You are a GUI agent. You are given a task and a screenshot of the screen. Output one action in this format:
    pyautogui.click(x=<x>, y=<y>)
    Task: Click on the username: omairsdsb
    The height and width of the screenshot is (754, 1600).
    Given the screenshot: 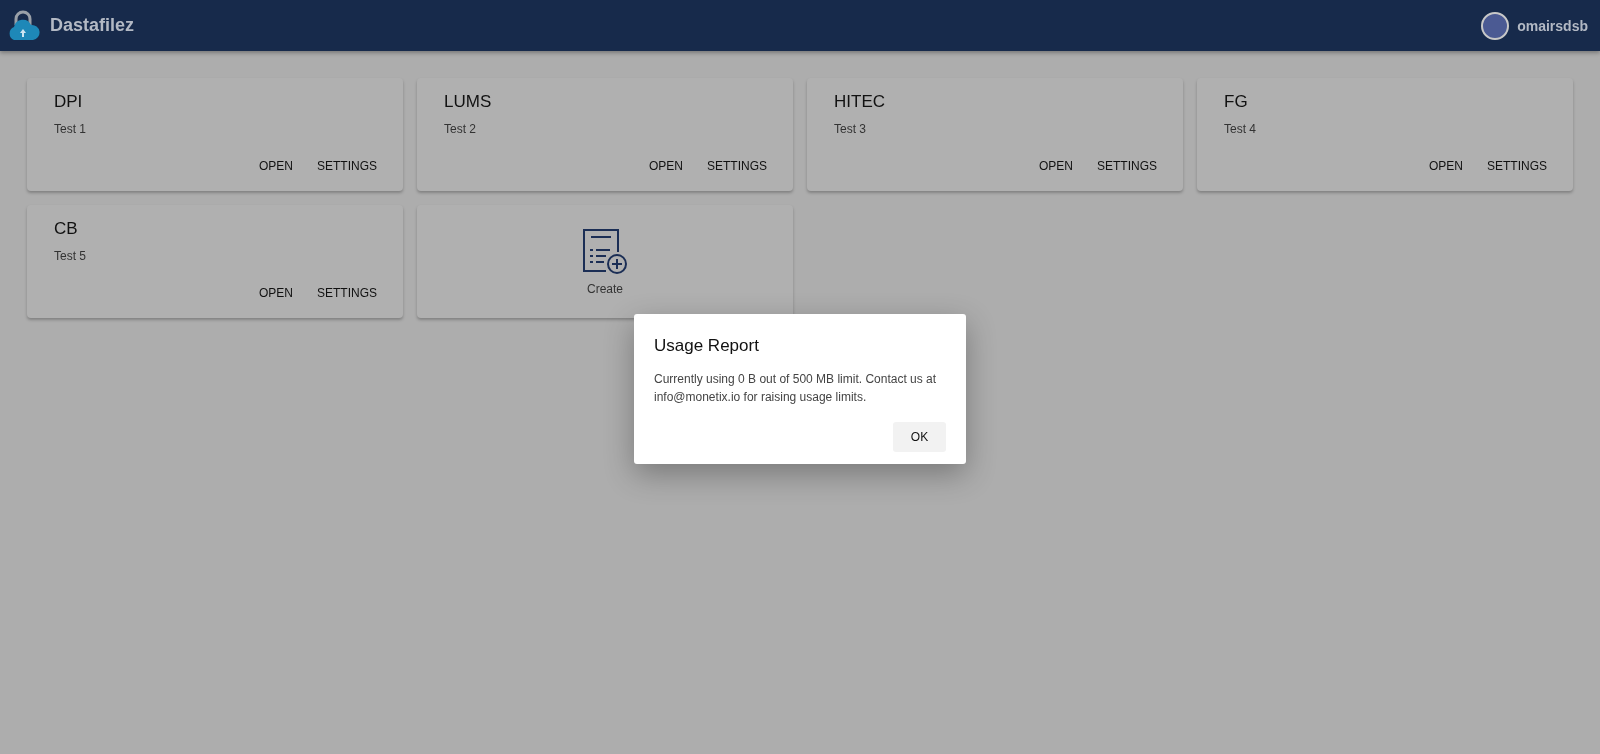 What is the action you would take?
    pyautogui.click(x=1552, y=25)
    